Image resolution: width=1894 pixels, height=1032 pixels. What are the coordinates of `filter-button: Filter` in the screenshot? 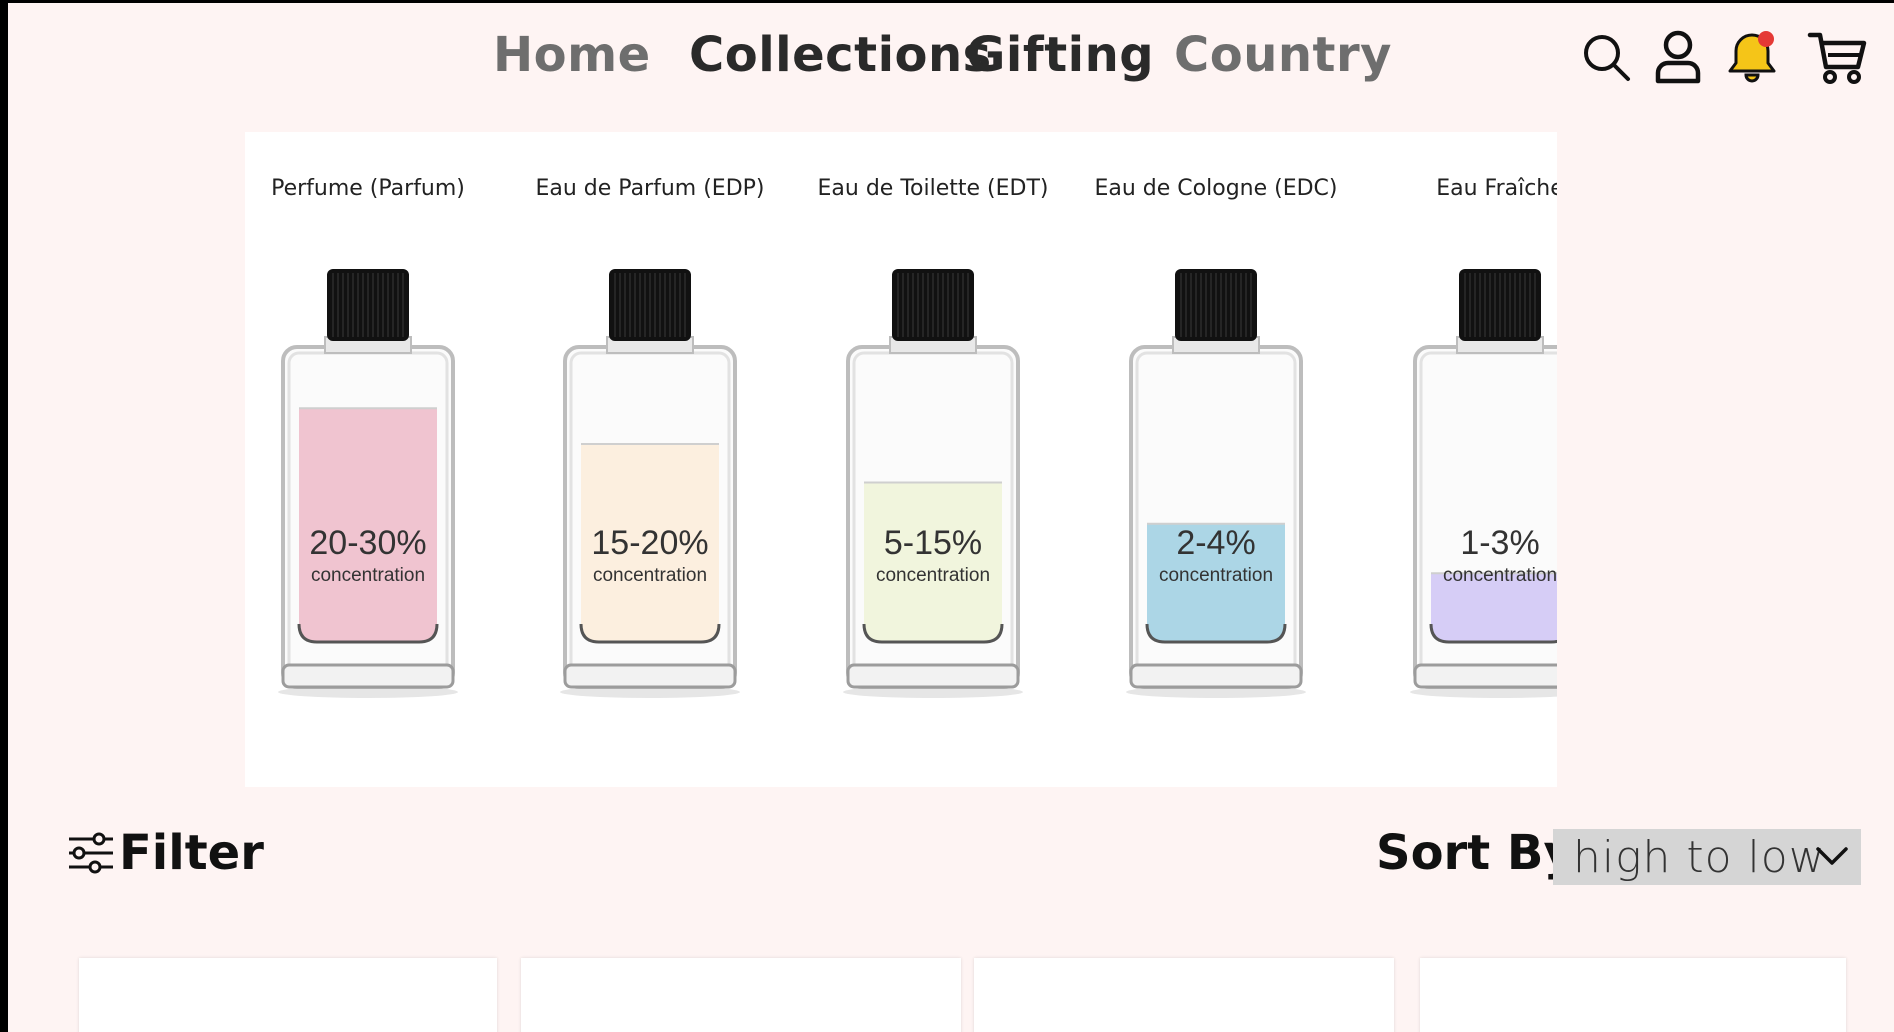 It's located at (164, 853).